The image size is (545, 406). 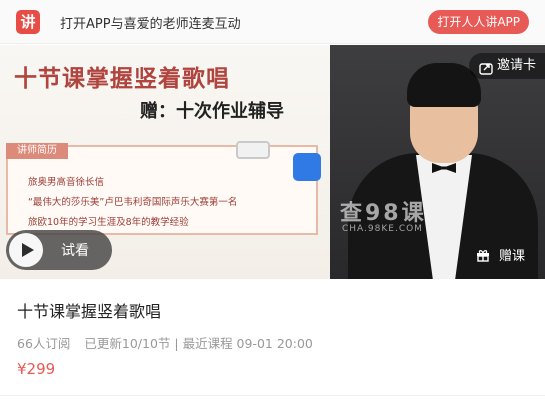 I want to click on banner-title: 打开APP与喜爱的老师连麦互动, so click(x=150, y=24).